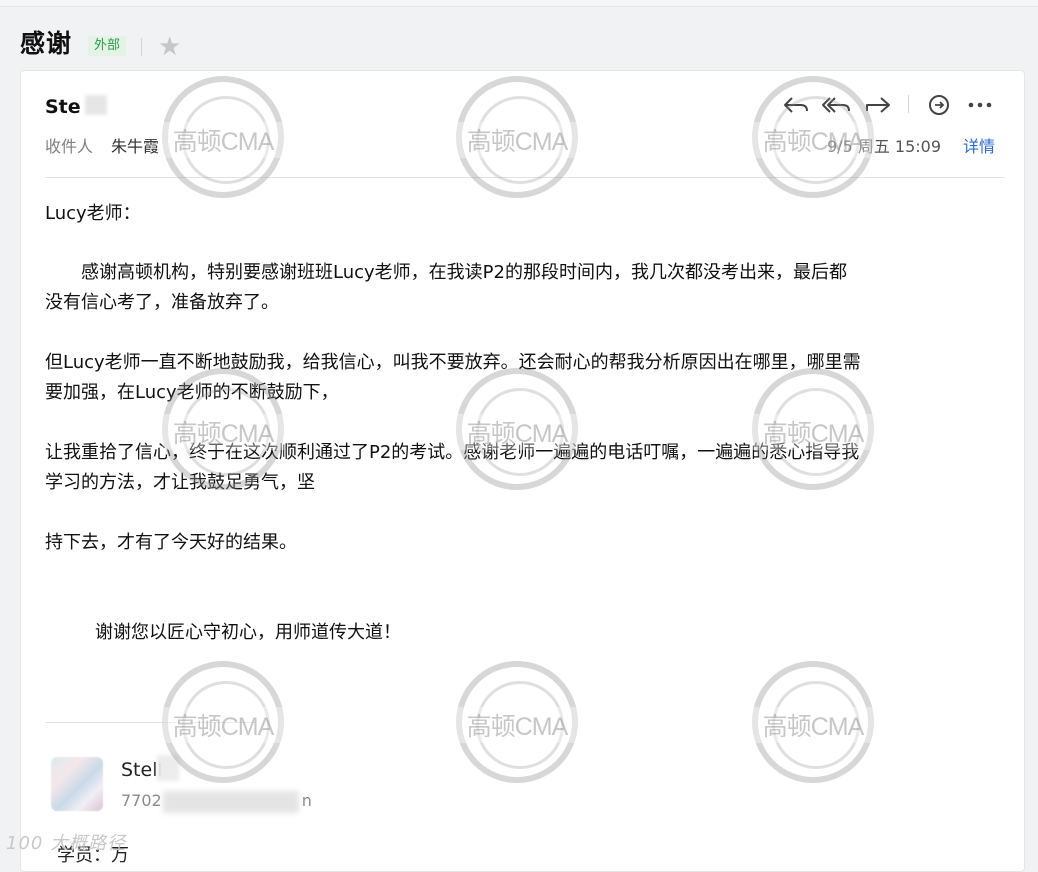  What do you see at coordinates (93, 213) in the screenshot?
I see `greeting: Lucy老师：` at bounding box center [93, 213].